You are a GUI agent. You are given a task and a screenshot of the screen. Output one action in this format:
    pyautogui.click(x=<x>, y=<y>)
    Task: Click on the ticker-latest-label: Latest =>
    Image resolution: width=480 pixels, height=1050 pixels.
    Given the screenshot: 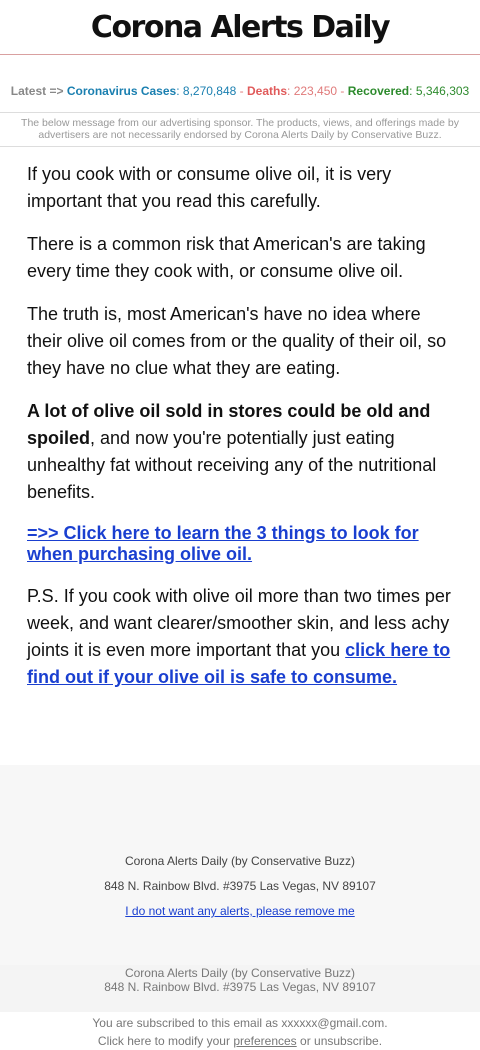 What is the action you would take?
    pyautogui.click(x=37, y=91)
    